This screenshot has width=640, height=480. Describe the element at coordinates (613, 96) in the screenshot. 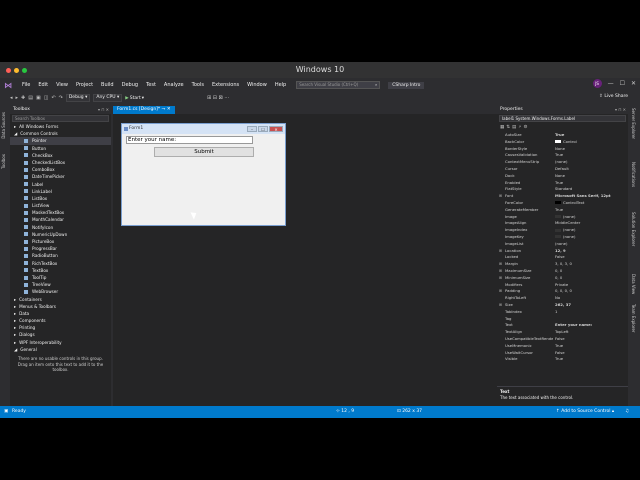

I see `live-share-button: ⇪ Live Share` at that location.